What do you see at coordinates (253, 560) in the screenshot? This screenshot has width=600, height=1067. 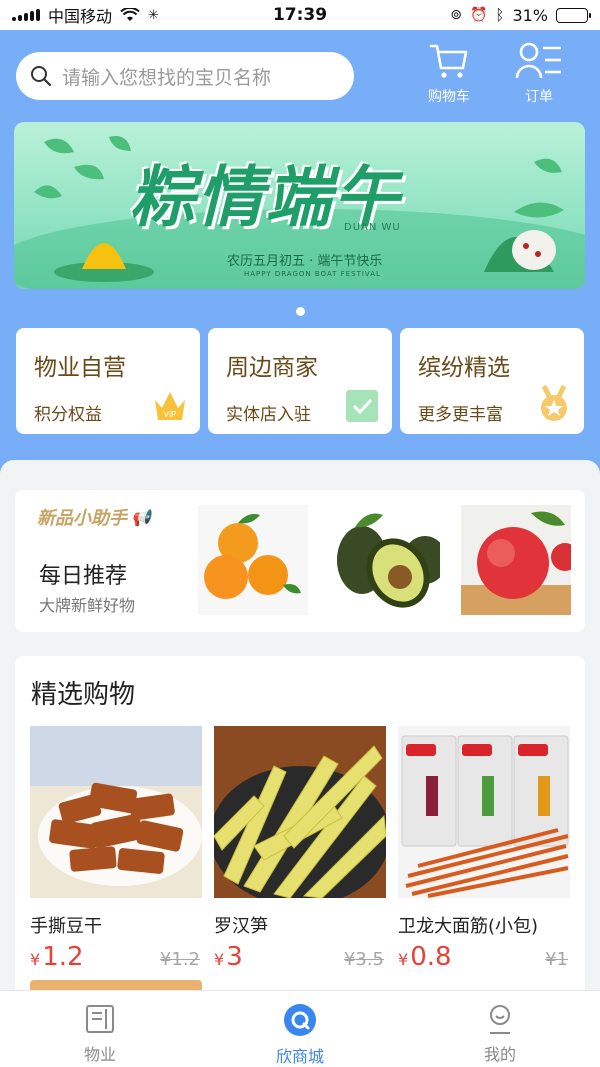 I see `orange-image` at bounding box center [253, 560].